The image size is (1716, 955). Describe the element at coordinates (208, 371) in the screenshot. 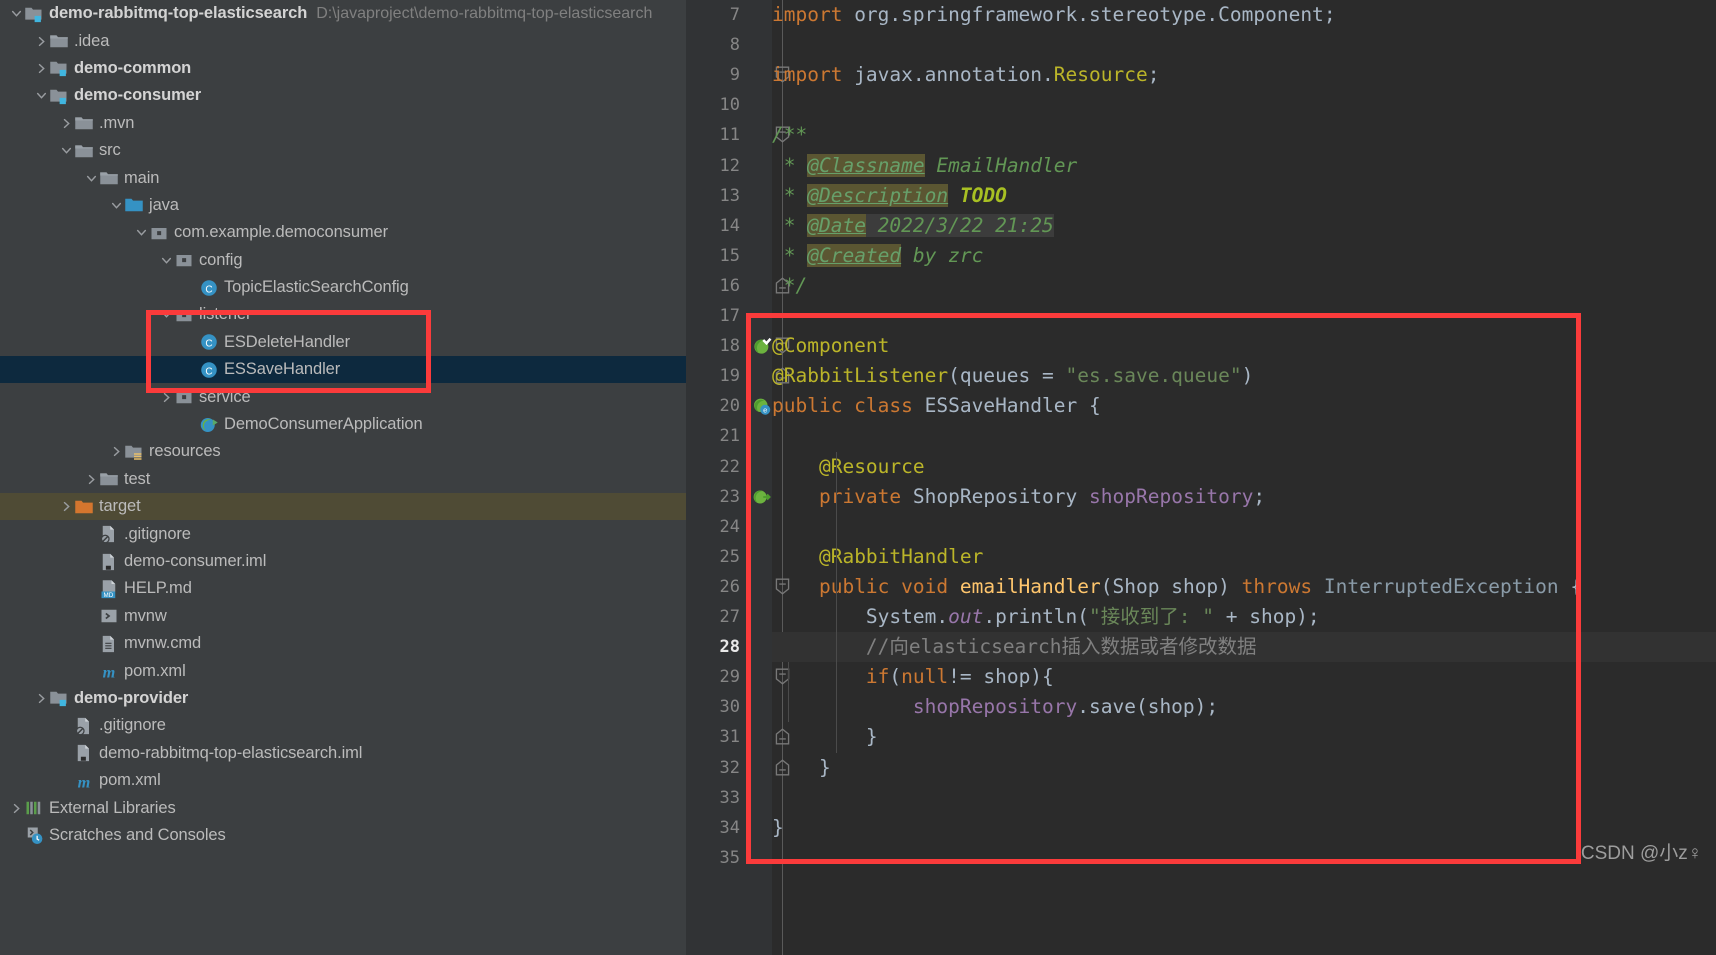

I see `svg-text: C` at that location.